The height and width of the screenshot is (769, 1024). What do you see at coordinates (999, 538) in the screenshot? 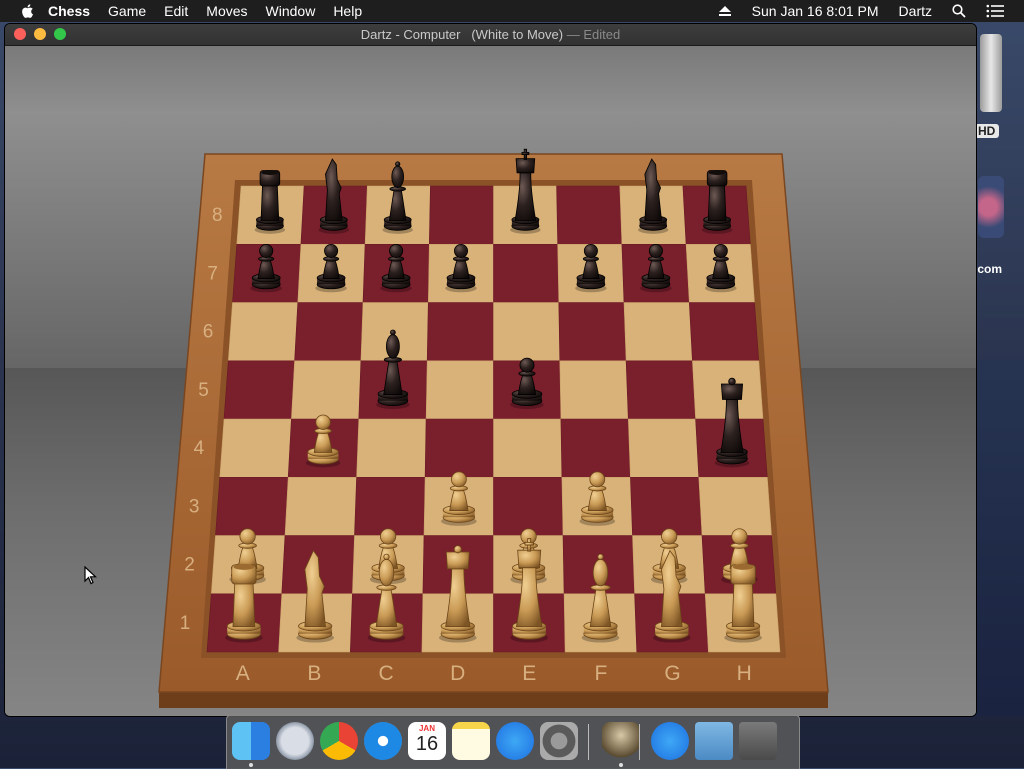
I see `desktop-wallpaper` at bounding box center [999, 538].